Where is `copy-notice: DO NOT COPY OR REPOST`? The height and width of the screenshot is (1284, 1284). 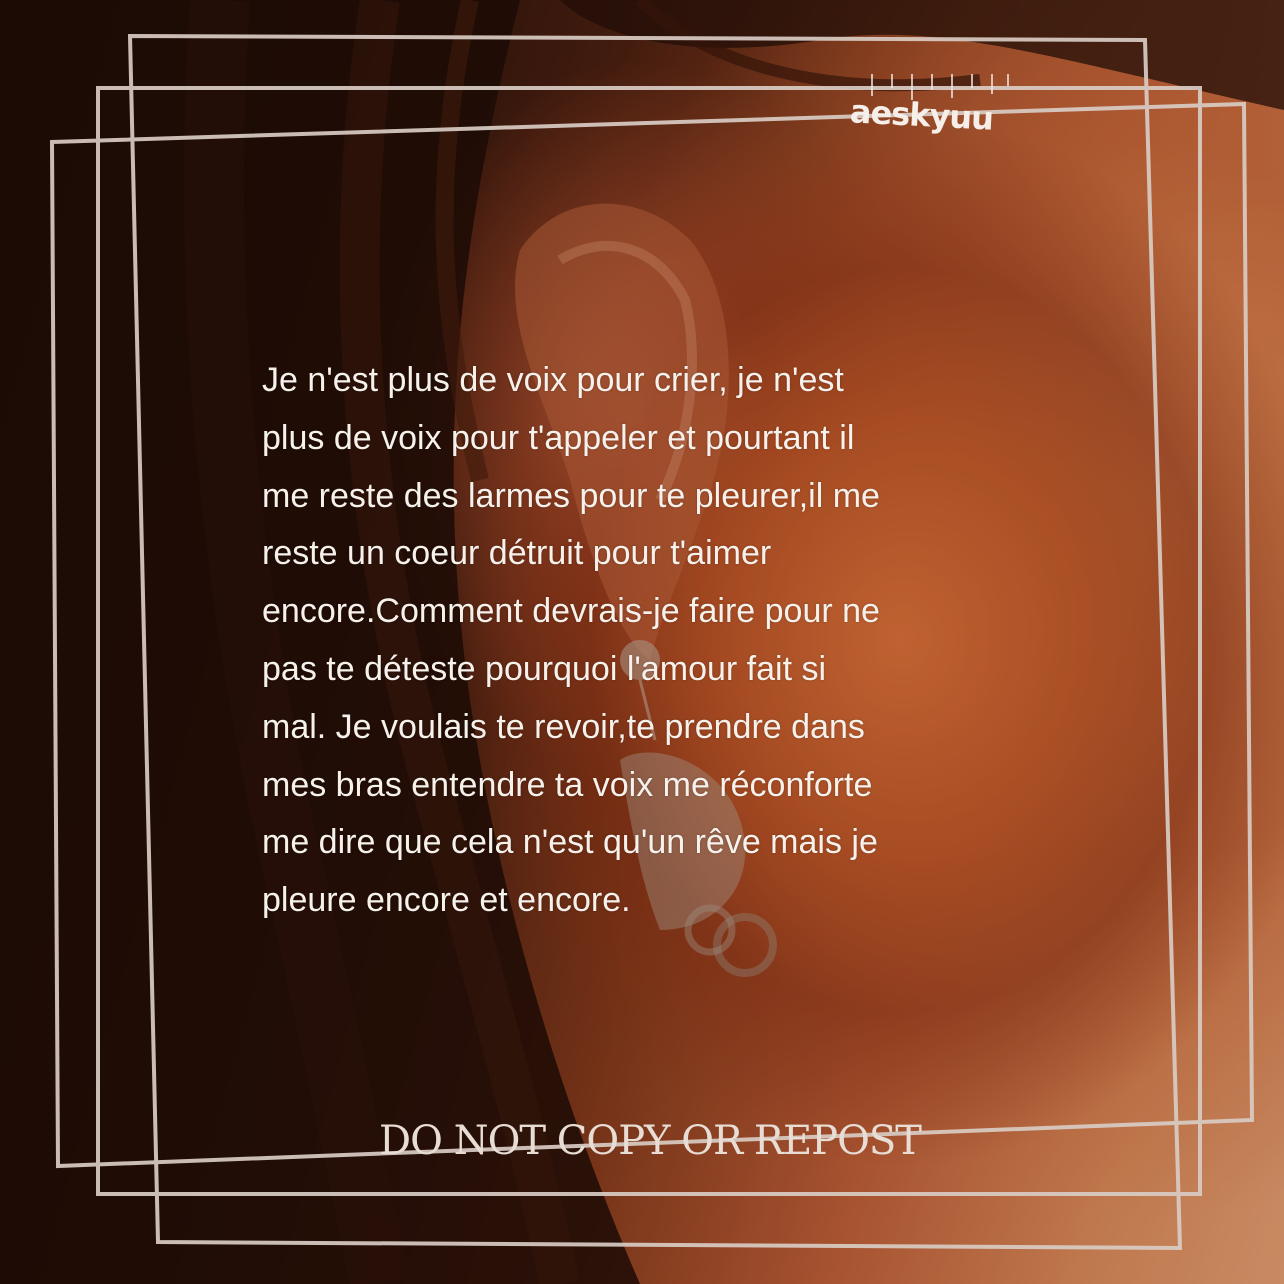 copy-notice: DO NOT COPY OR REPOST is located at coordinates (650, 1141).